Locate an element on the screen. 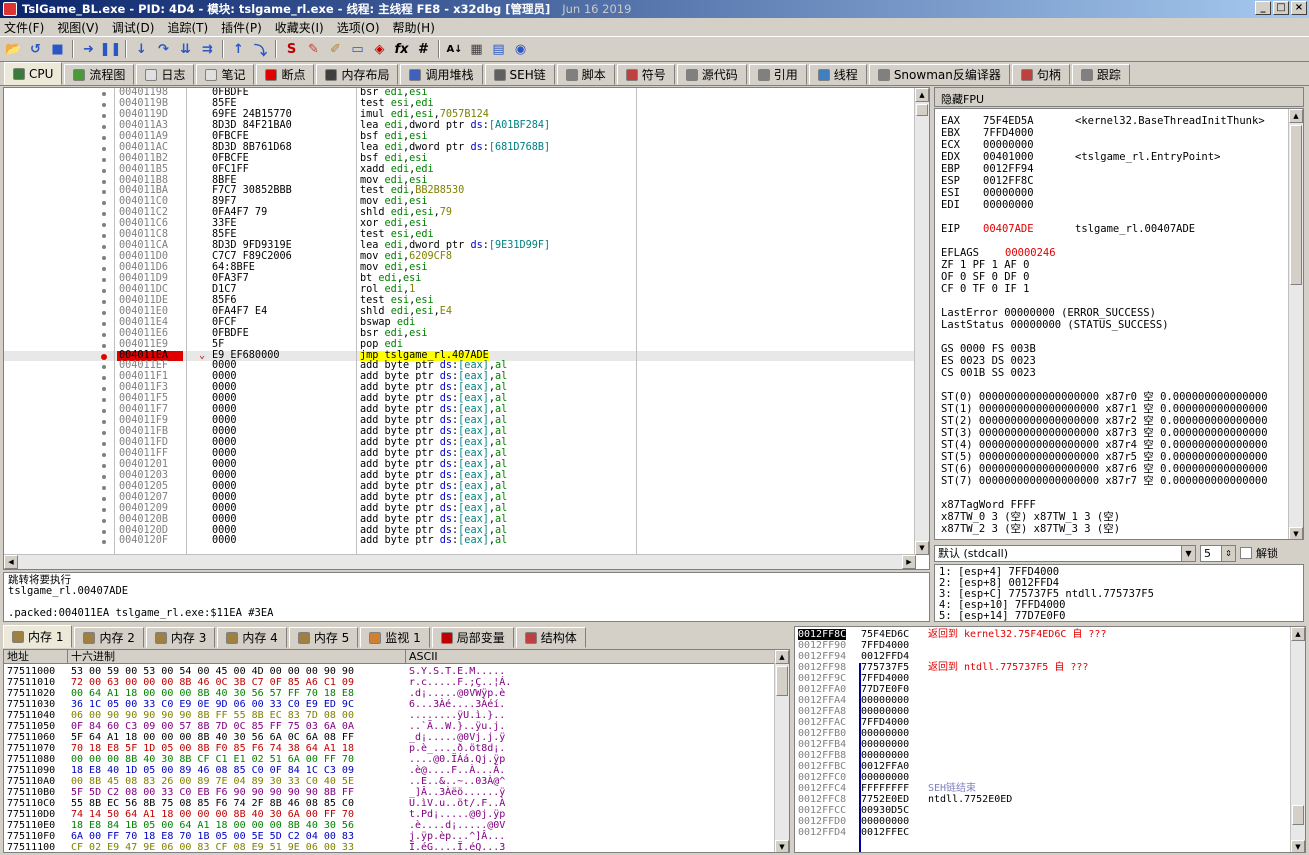 Image resolution: width=1309 pixels, height=855 pixels. bookmark-icon: ◈ is located at coordinates (379, 49).